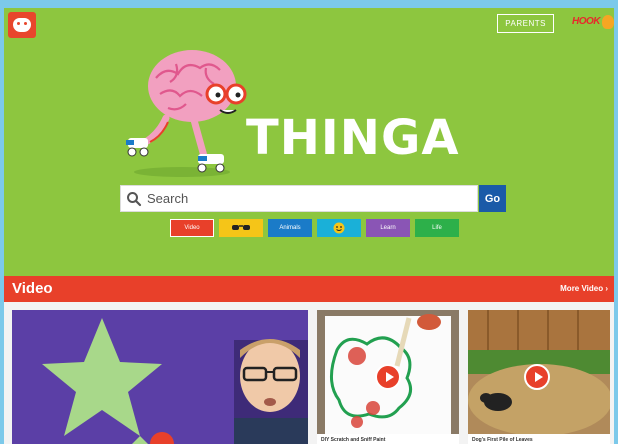 The width and height of the screenshot is (618, 444). I want to click on logo-button, so click(22, 25).